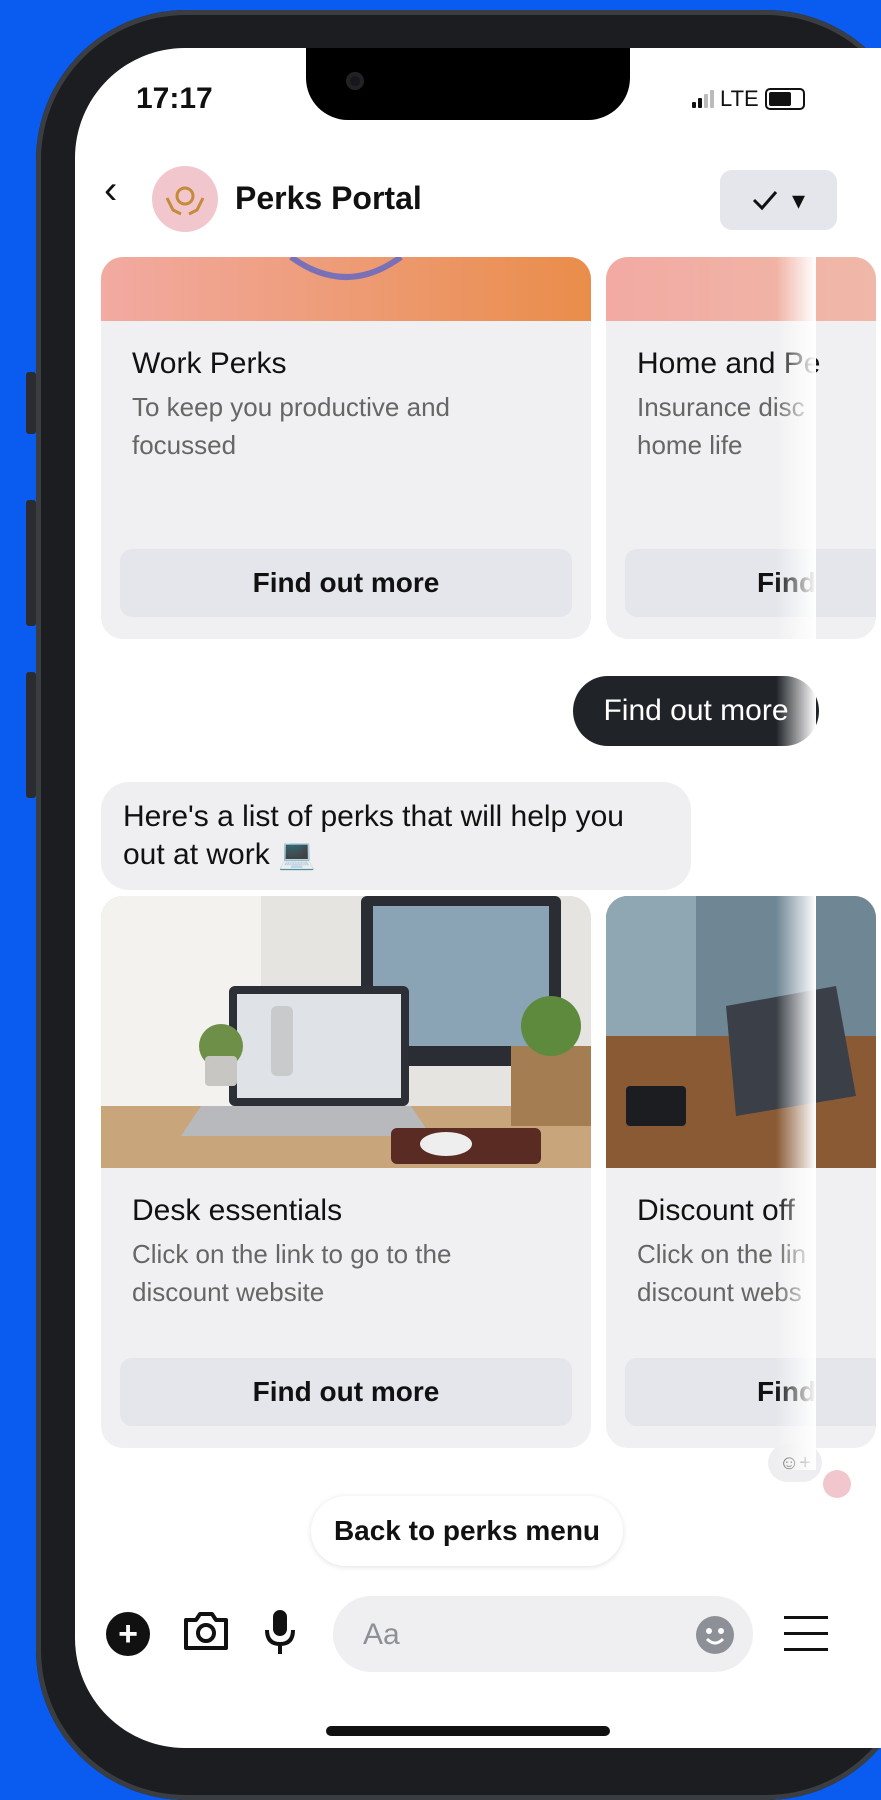  Describe the element at coordinates (346, 268) in the screenshot. I see `card-image-decoration` at that location.